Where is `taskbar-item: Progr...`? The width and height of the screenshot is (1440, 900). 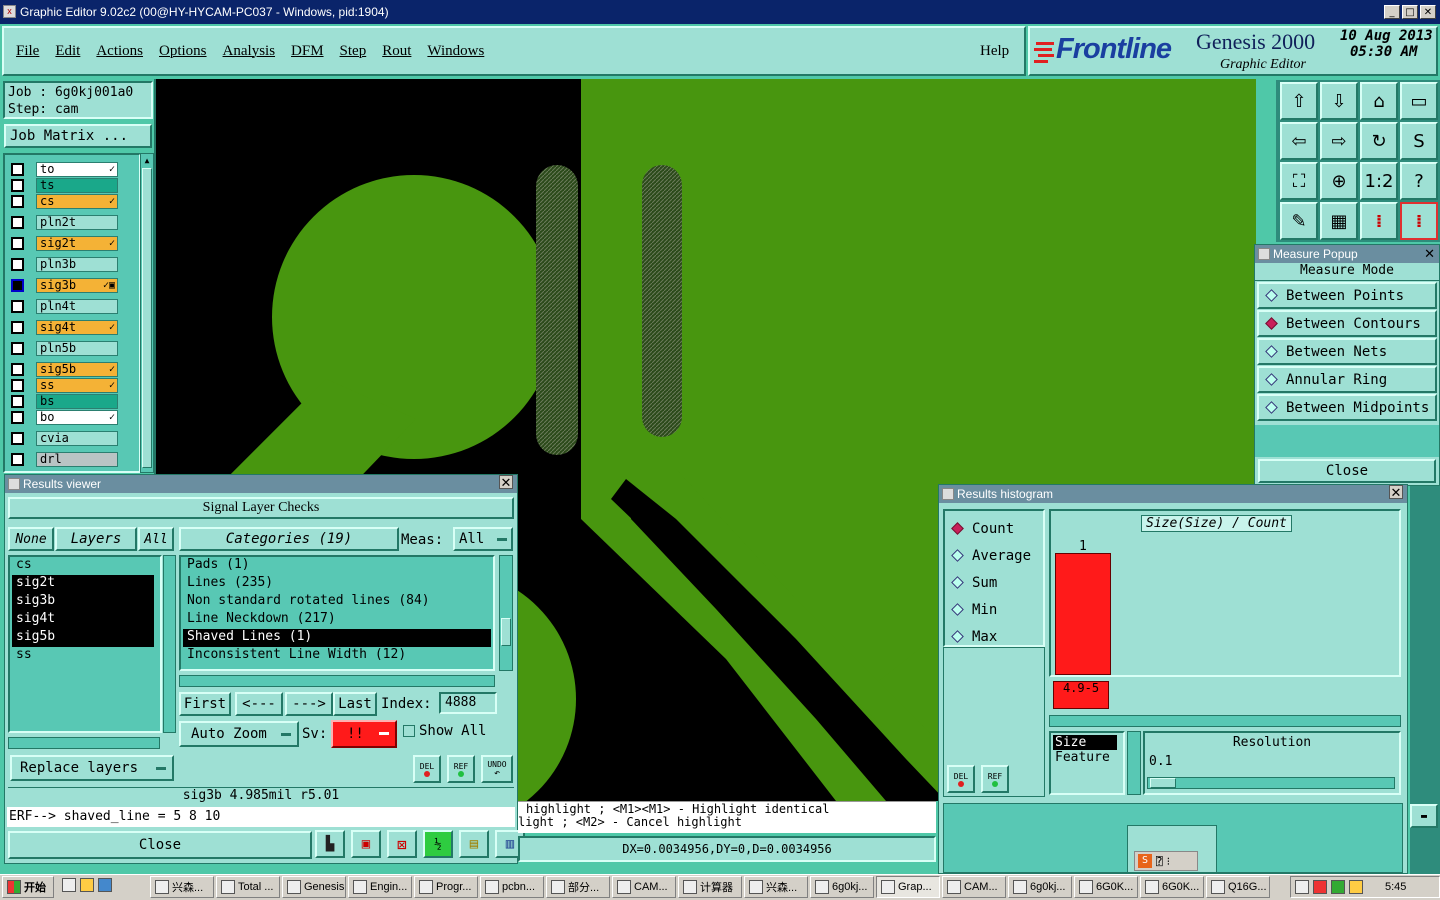 taskbar-item: Progr... is located at coordinates (446, 887).